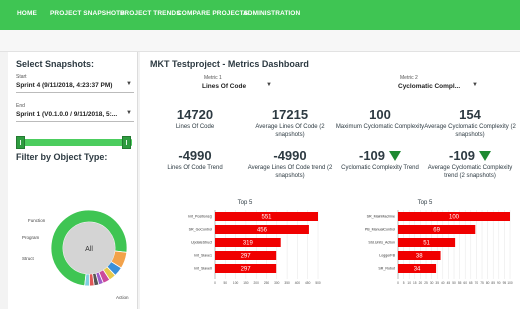 This screenshot has height=309, width=520. Describe the element at coordinates (426, 283) in the screenshot. I see `x-tick-label: 25` at that location.